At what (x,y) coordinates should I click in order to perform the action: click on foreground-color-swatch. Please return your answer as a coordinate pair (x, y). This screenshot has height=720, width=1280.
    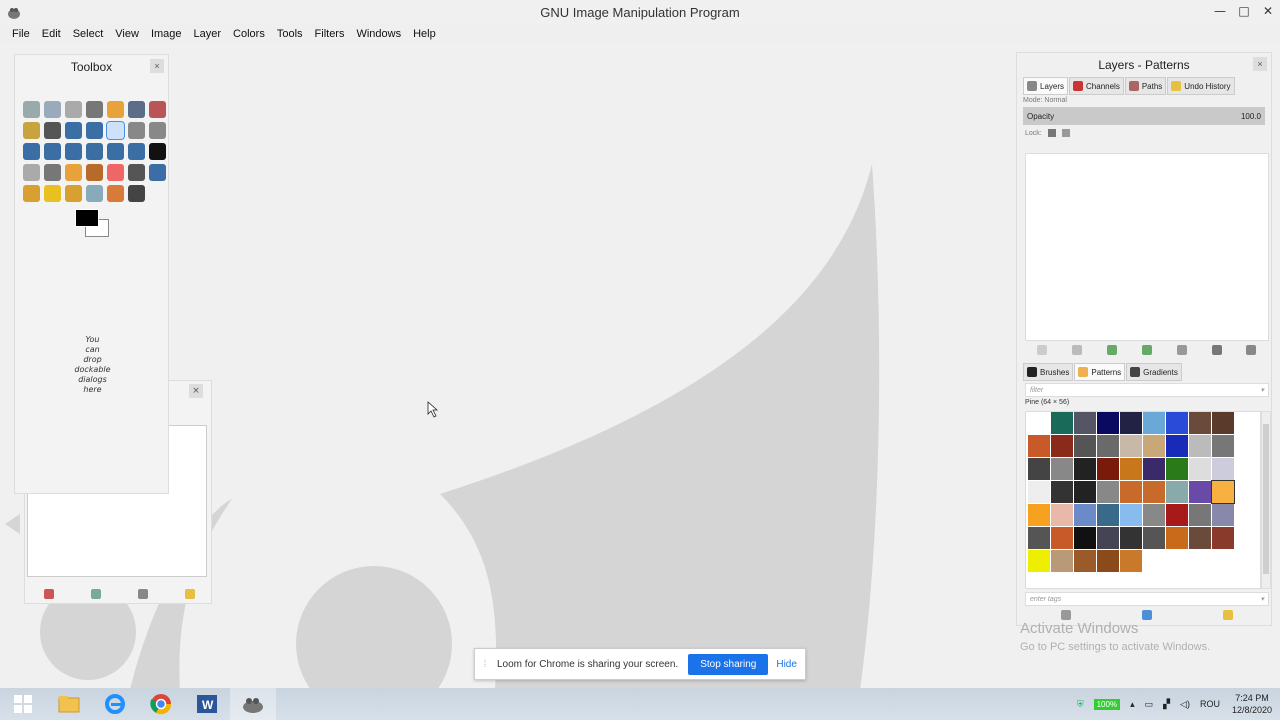
    Looking at the image, I should click on (87, 218).